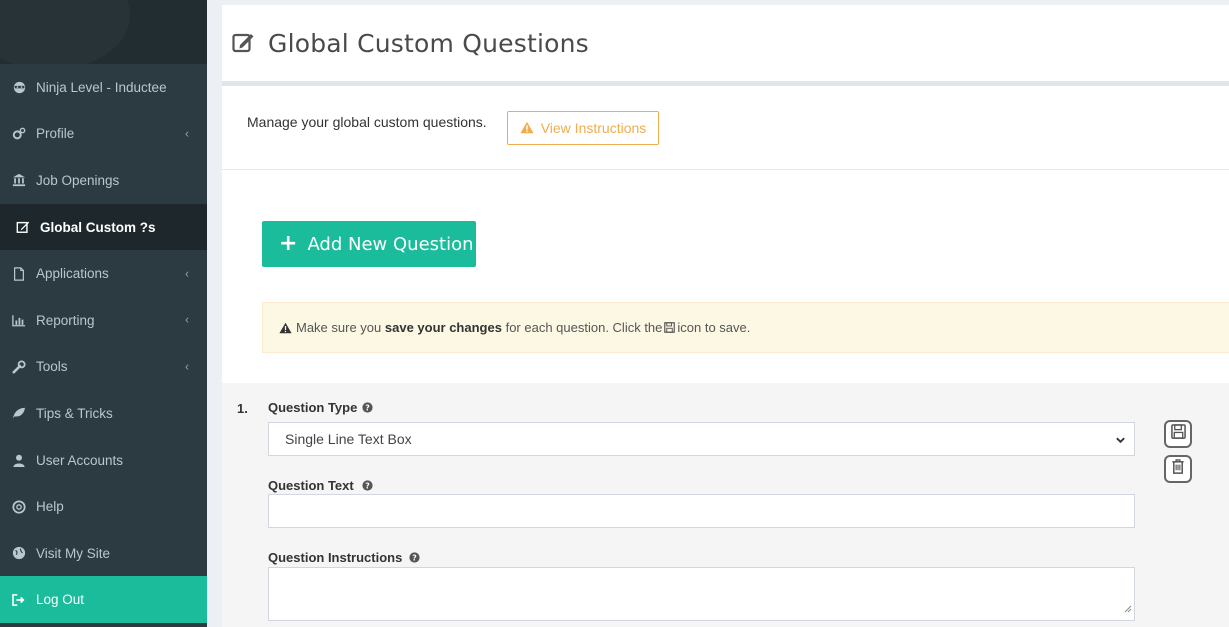  I want to click on sidebar-item-label: Tools, so click(52, 367).